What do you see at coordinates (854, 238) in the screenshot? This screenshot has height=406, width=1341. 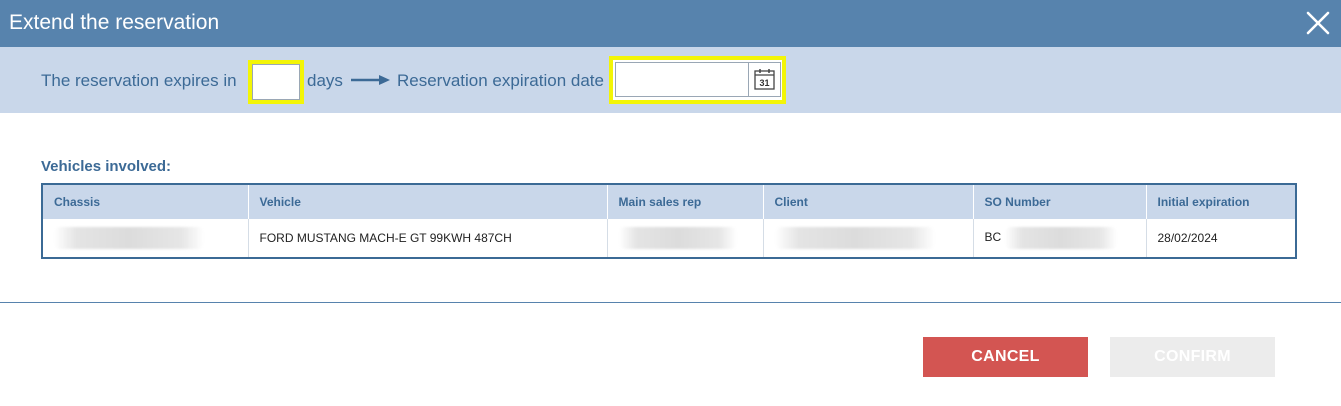 I see `redacted-client` at bounding box center [854, 238].